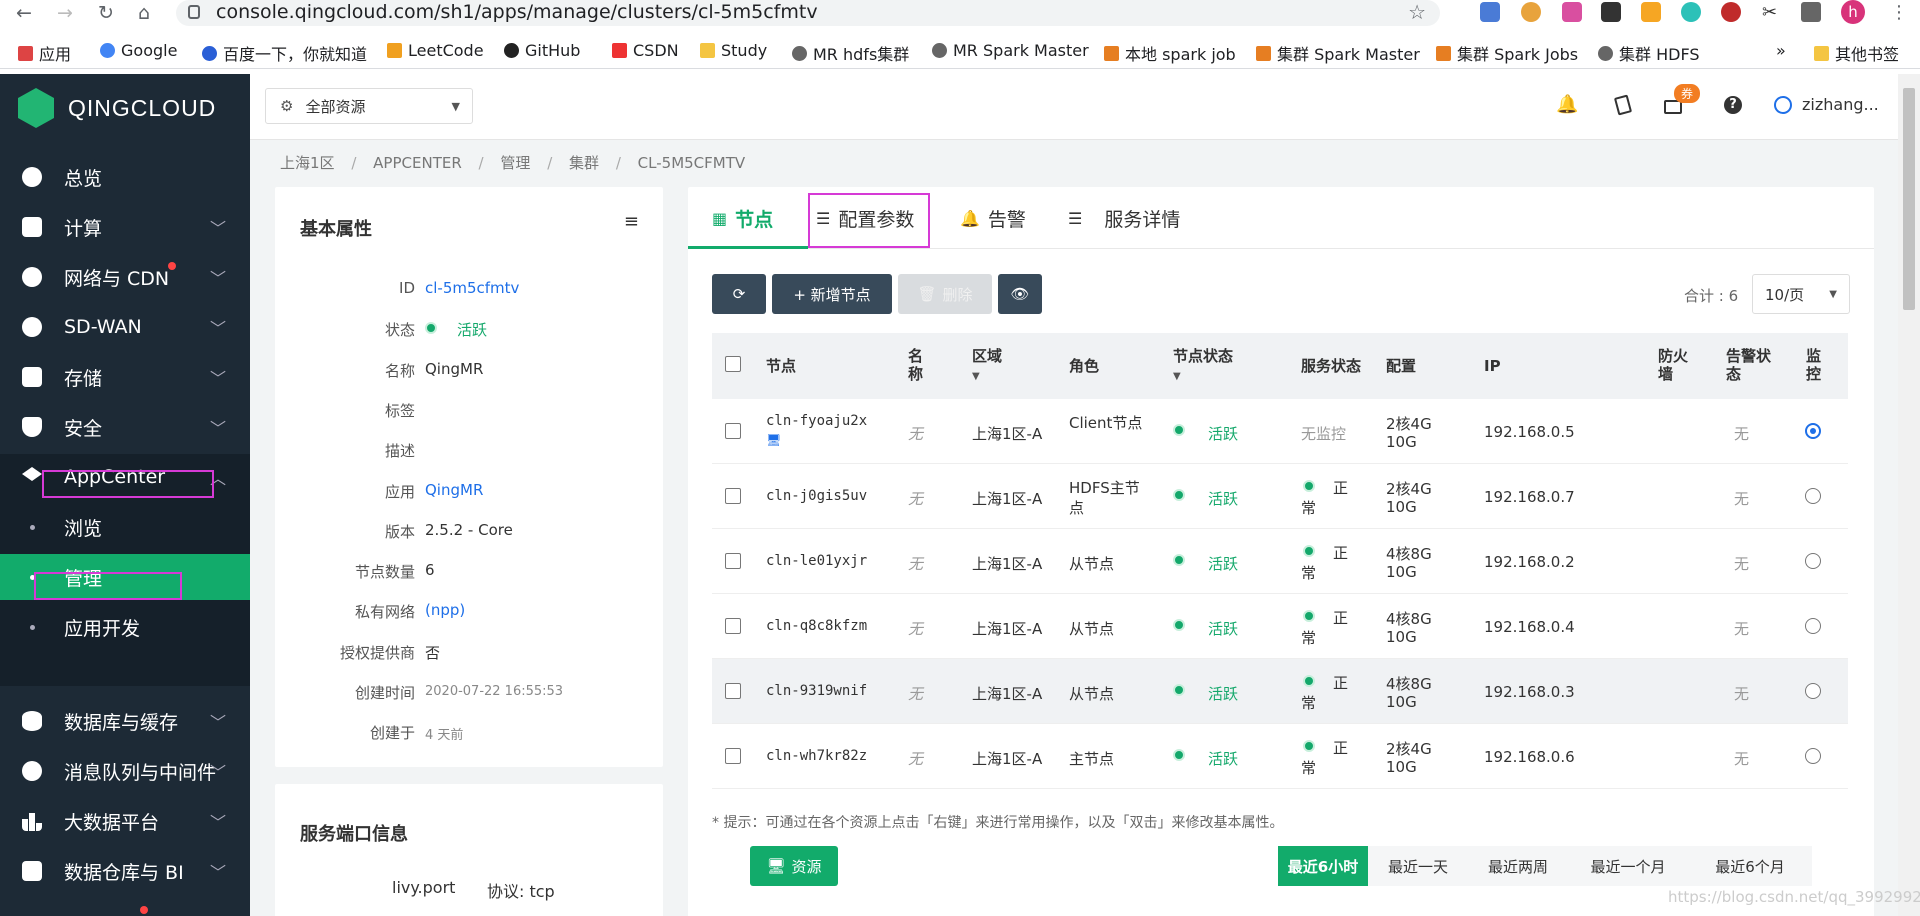 The image size is (1920, 916). Describe the element at coordinates (1731, 12) in the screenshot. I see `record-ext-icon` at that location.